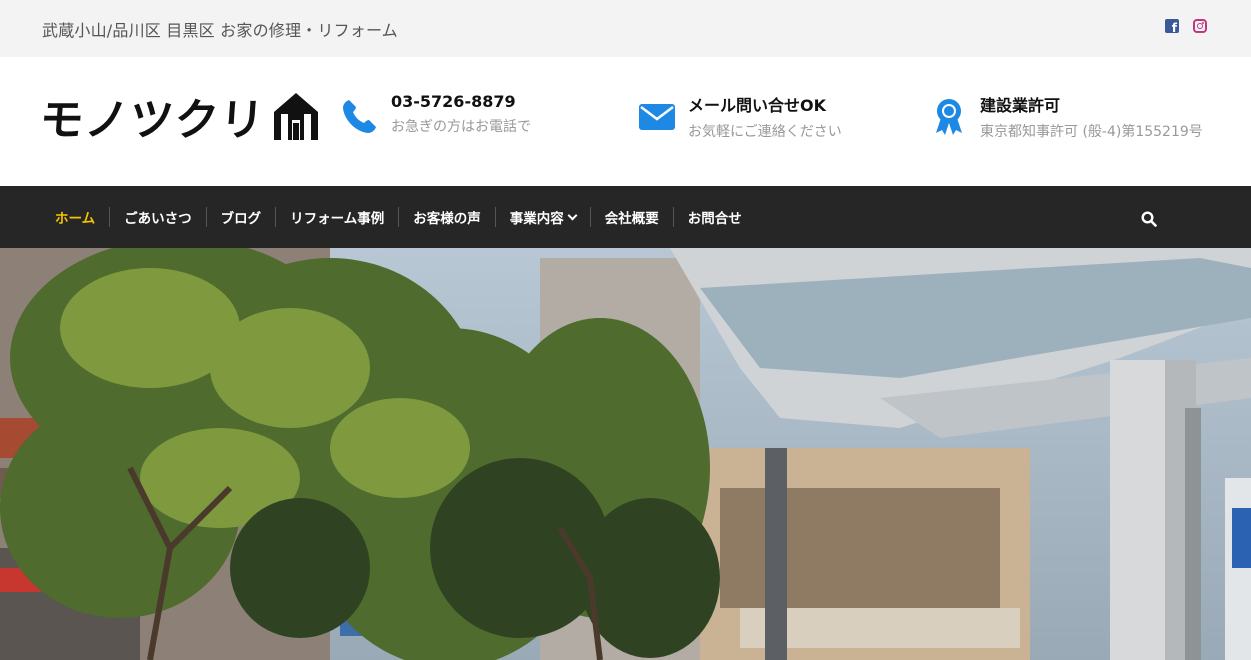 This screenshot has height=660, width=1251. Describe the element at coordinates (1091, 132) in the screenshot. I see `license-number: 東京都知事許可 (般-4)第155219号` at that location.